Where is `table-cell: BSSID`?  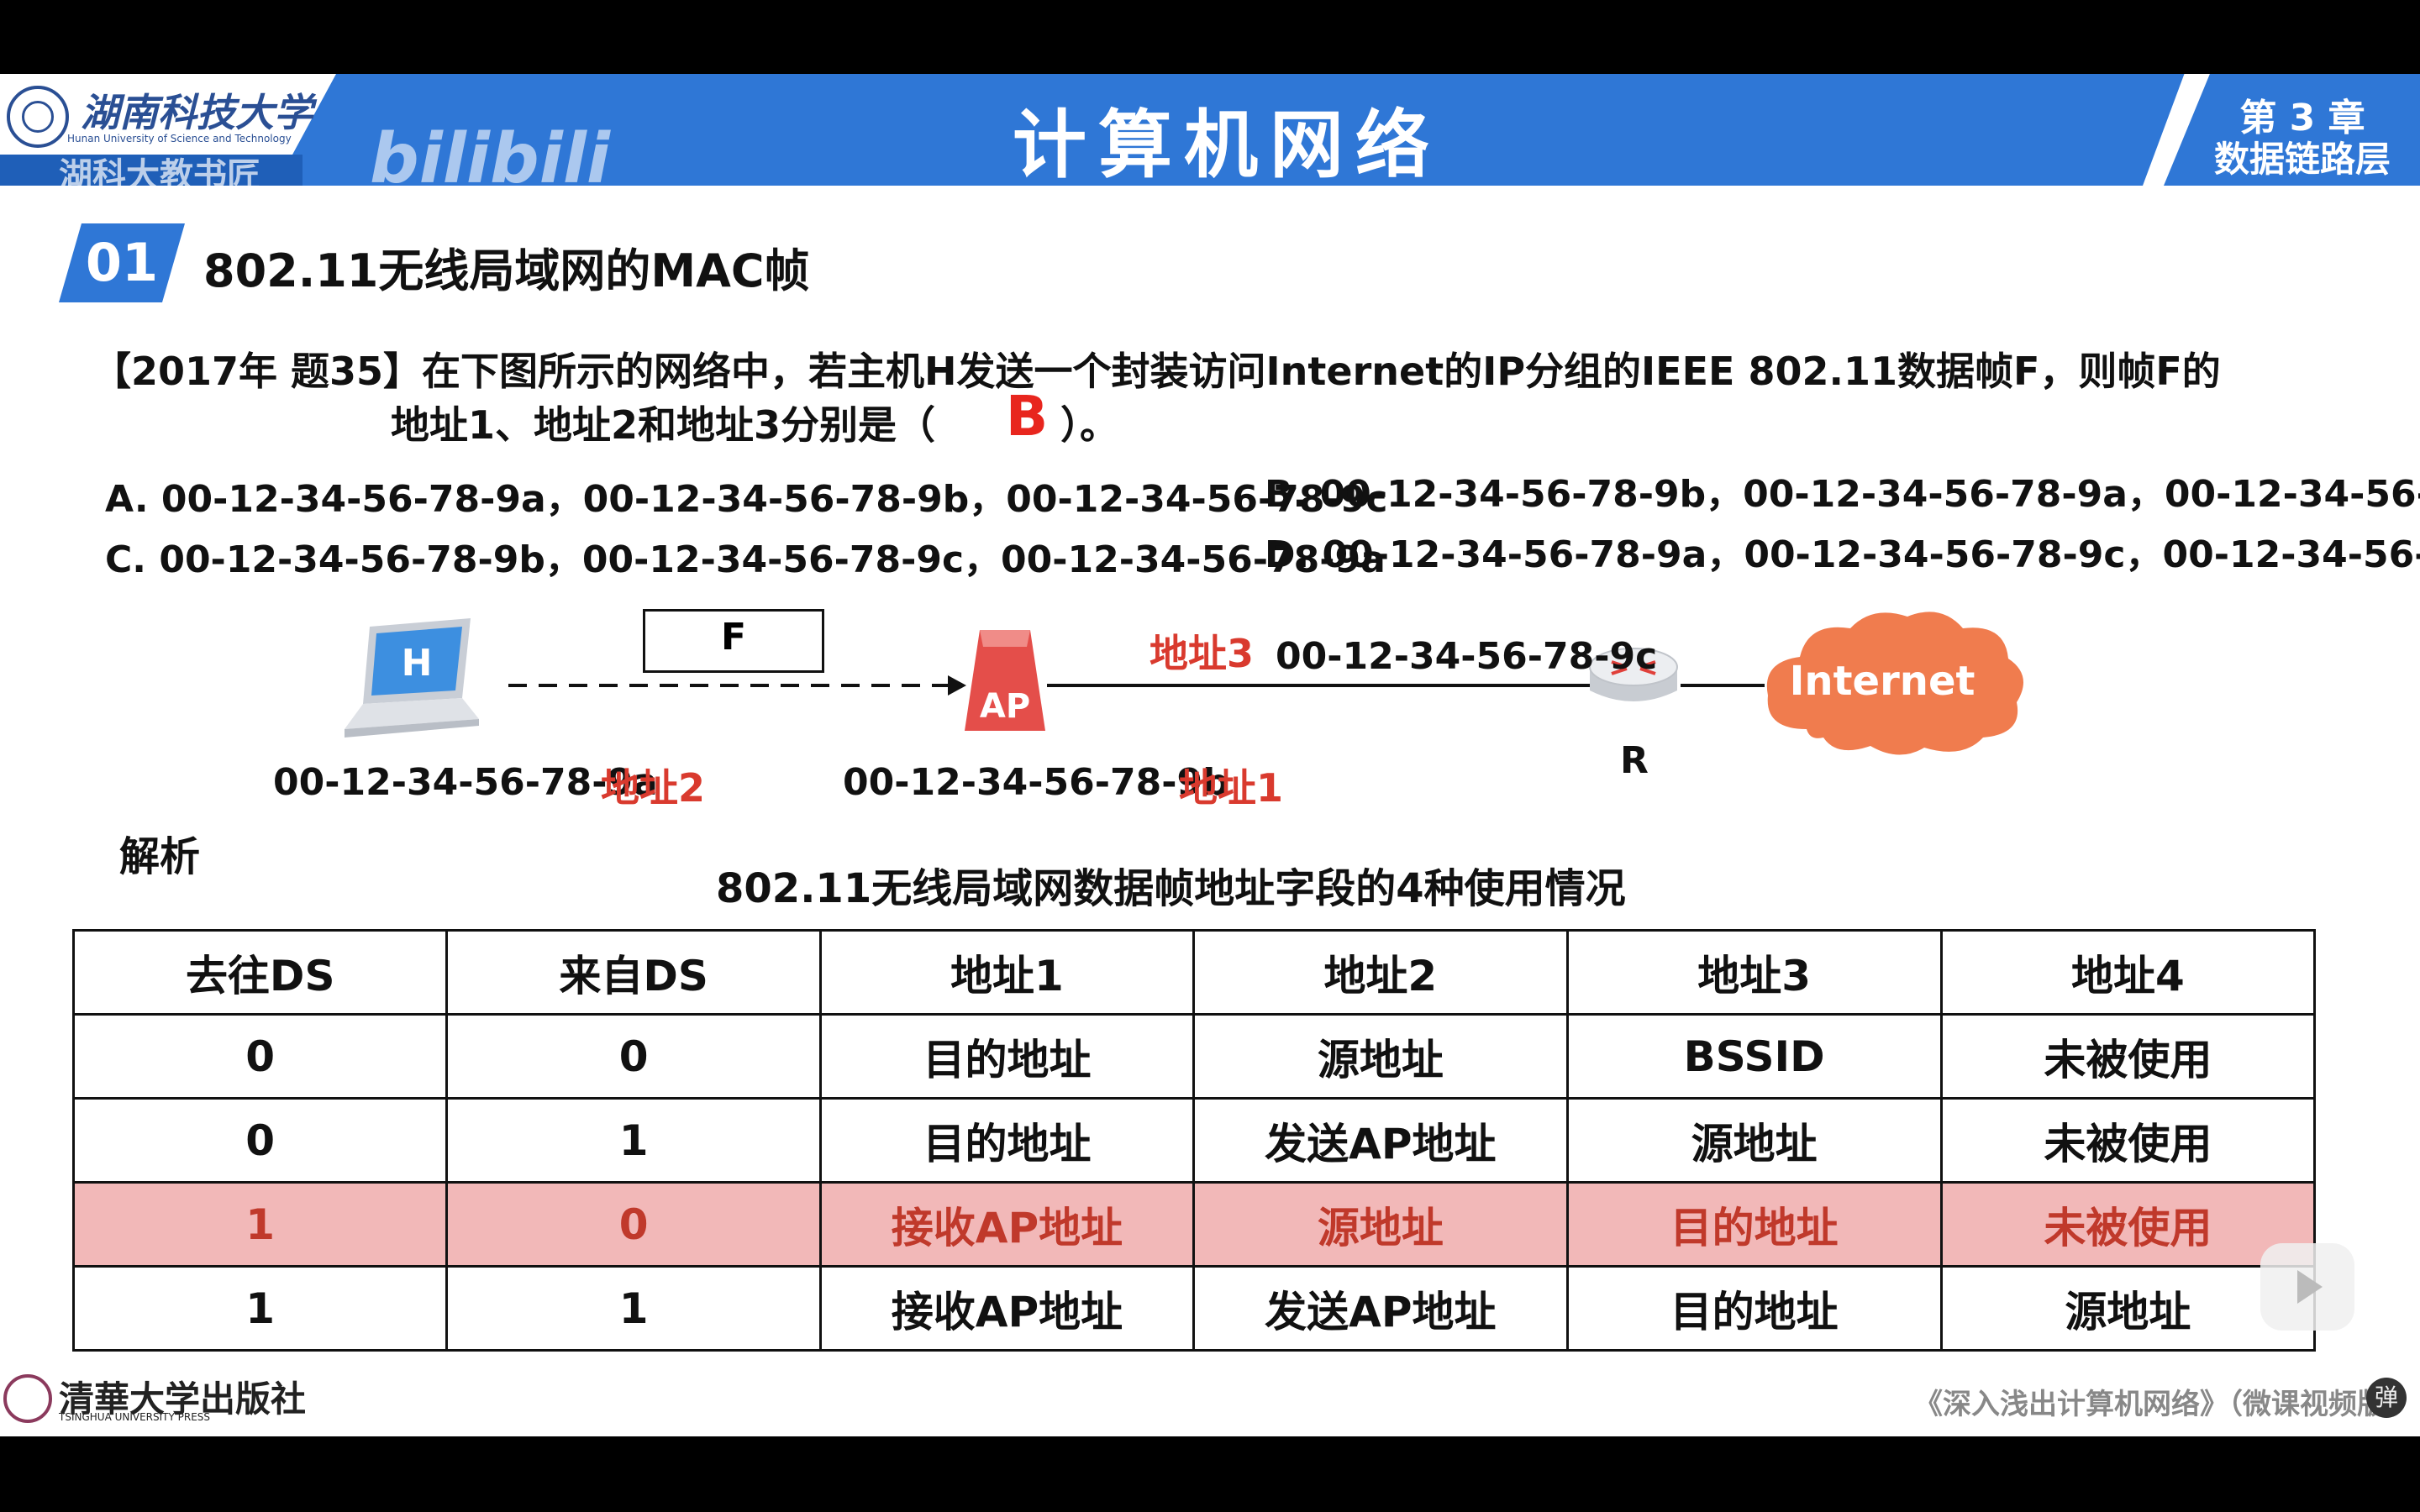 table-cell: BSSID is located at coordinates (1754, 1056).